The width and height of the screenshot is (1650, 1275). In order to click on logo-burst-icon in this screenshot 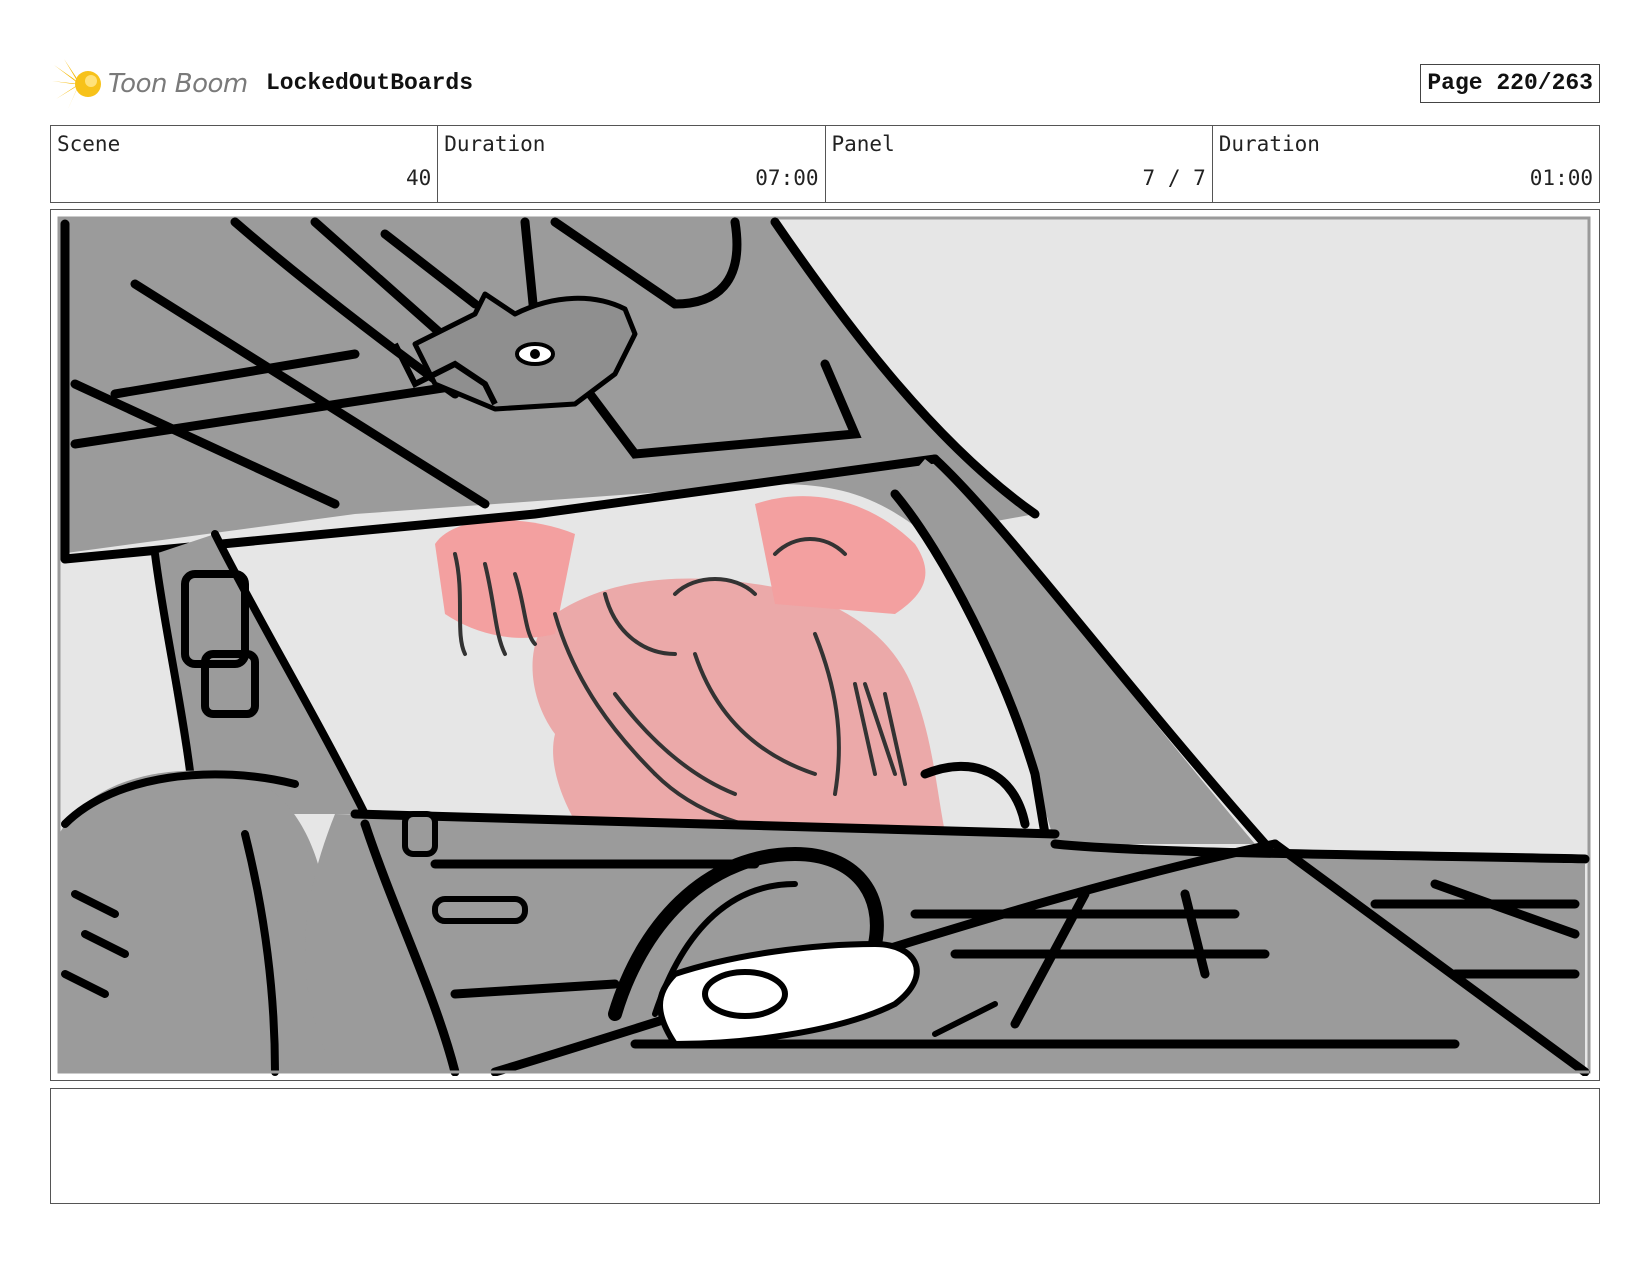, I will do `click(76, 84)`.